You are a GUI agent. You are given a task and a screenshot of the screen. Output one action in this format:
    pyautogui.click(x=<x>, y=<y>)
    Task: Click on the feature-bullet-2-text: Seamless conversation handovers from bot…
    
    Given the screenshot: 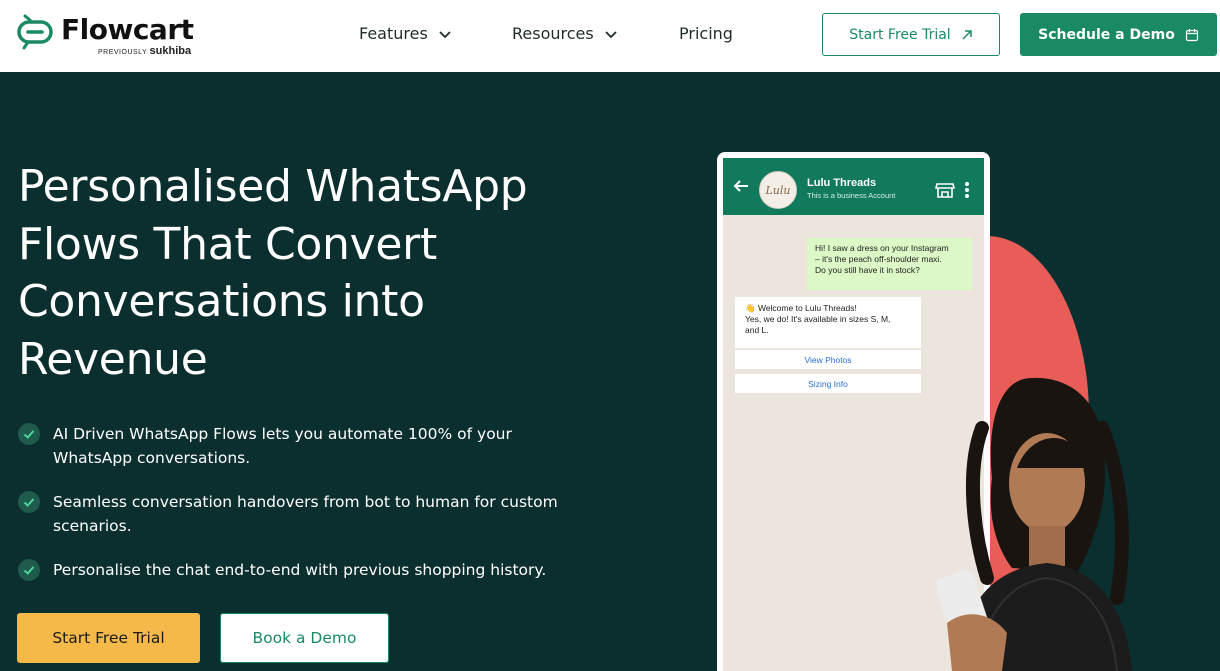 What is the action you would take?
    pyautogui.click(x=305, y=514)
    